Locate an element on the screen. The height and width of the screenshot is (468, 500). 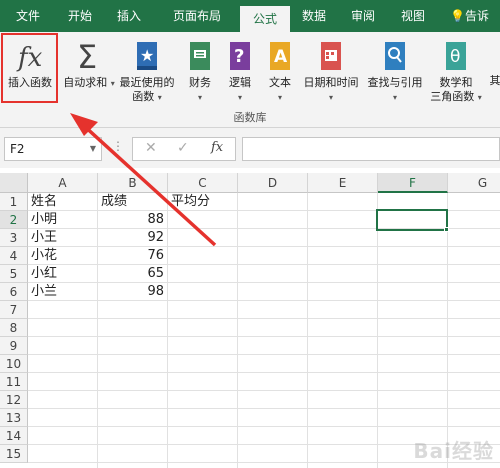
date-time-button: 日期和时间 ▾ is located at coordinates (331, 71).